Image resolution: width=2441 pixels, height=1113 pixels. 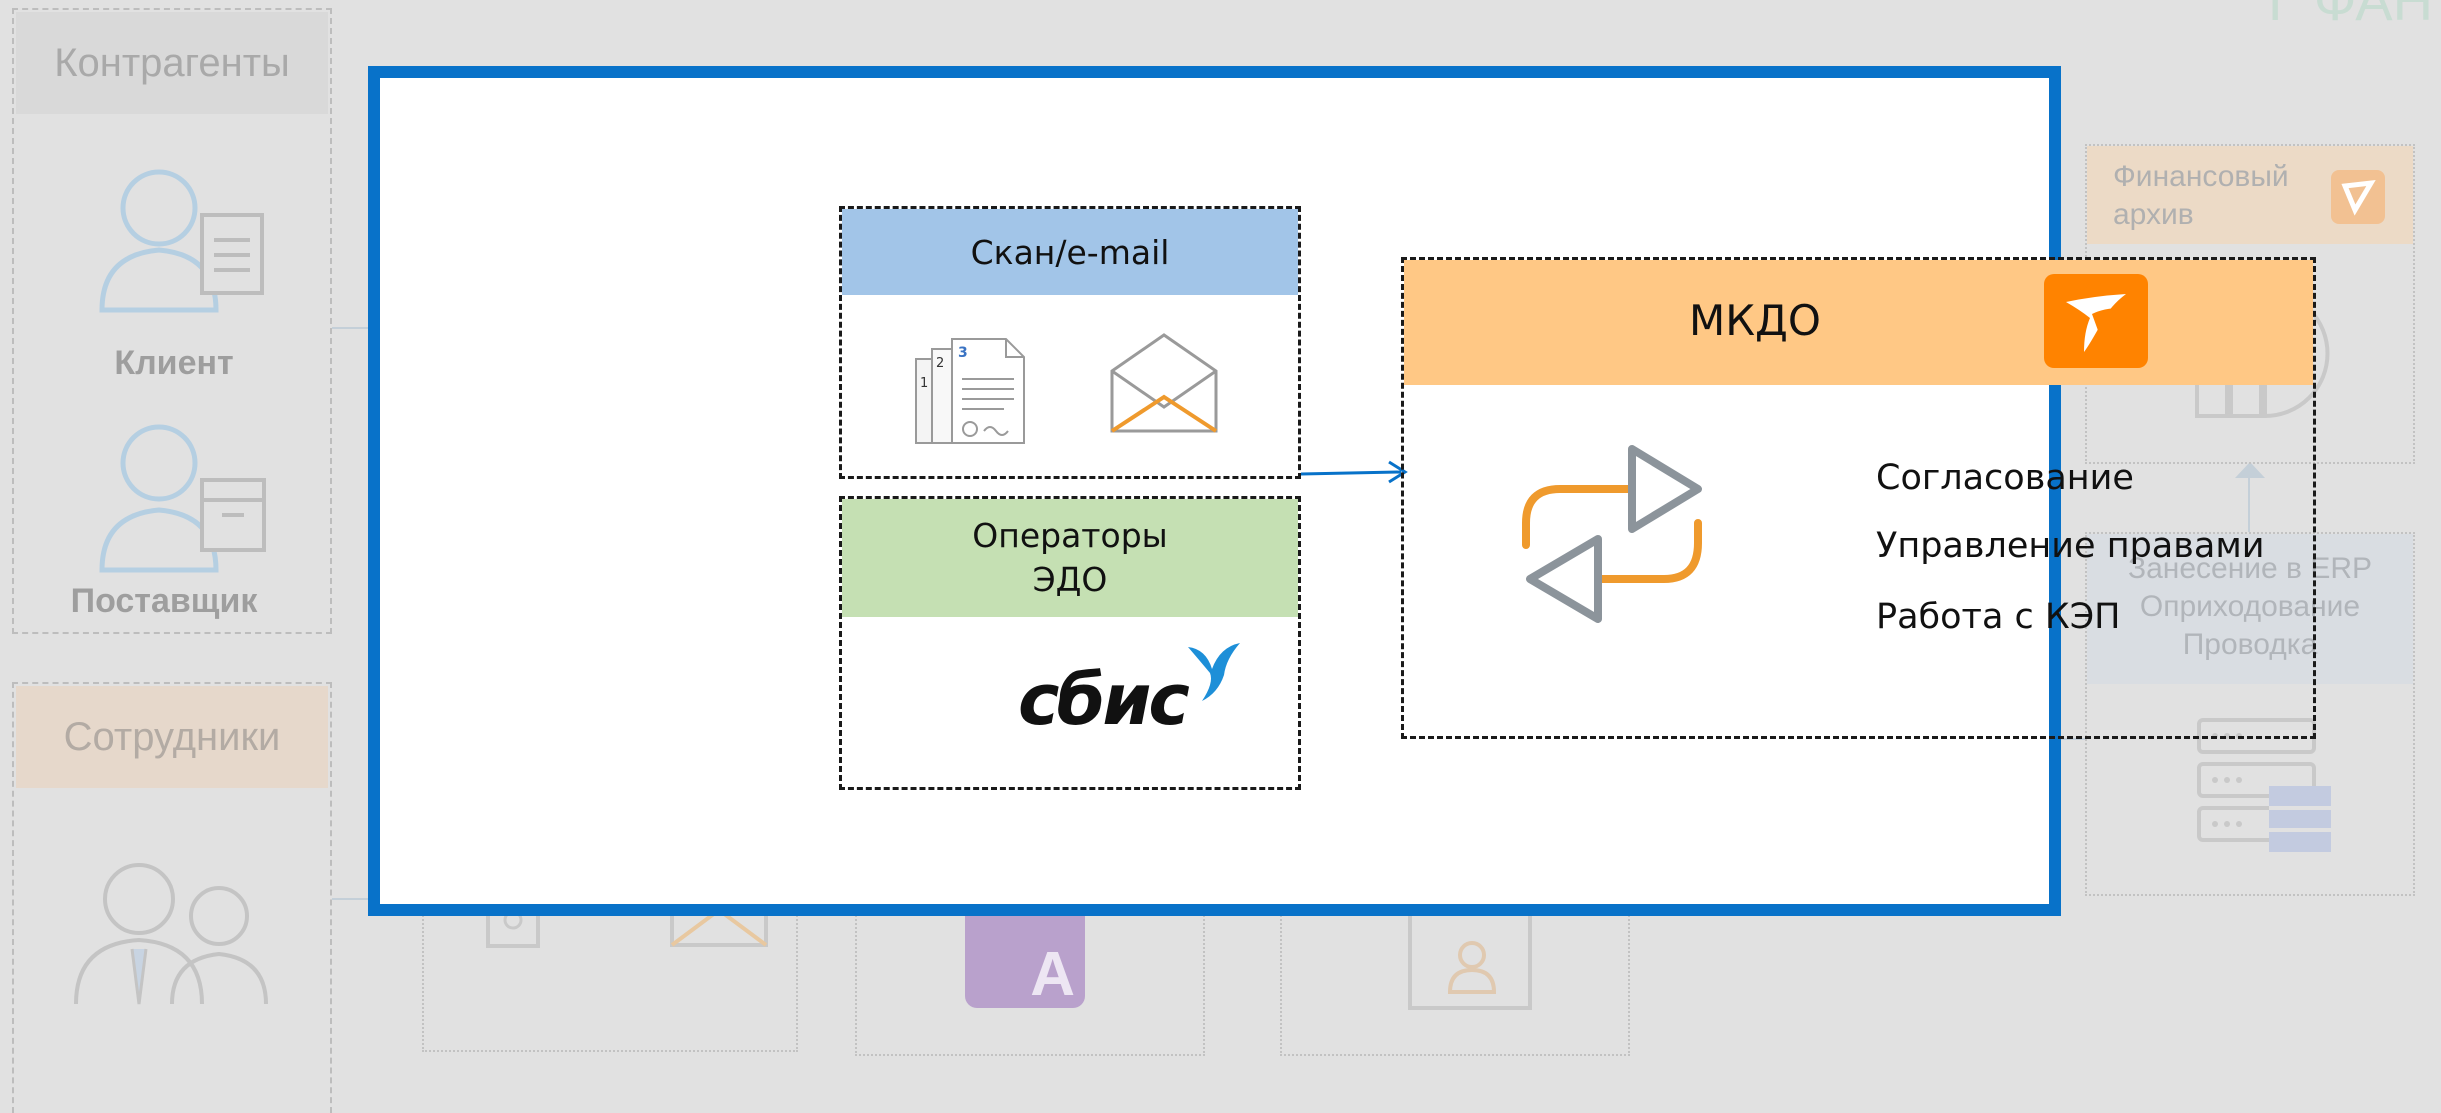 I want to click on mkdo-title: МКДО, so click(x=1755, y=320).